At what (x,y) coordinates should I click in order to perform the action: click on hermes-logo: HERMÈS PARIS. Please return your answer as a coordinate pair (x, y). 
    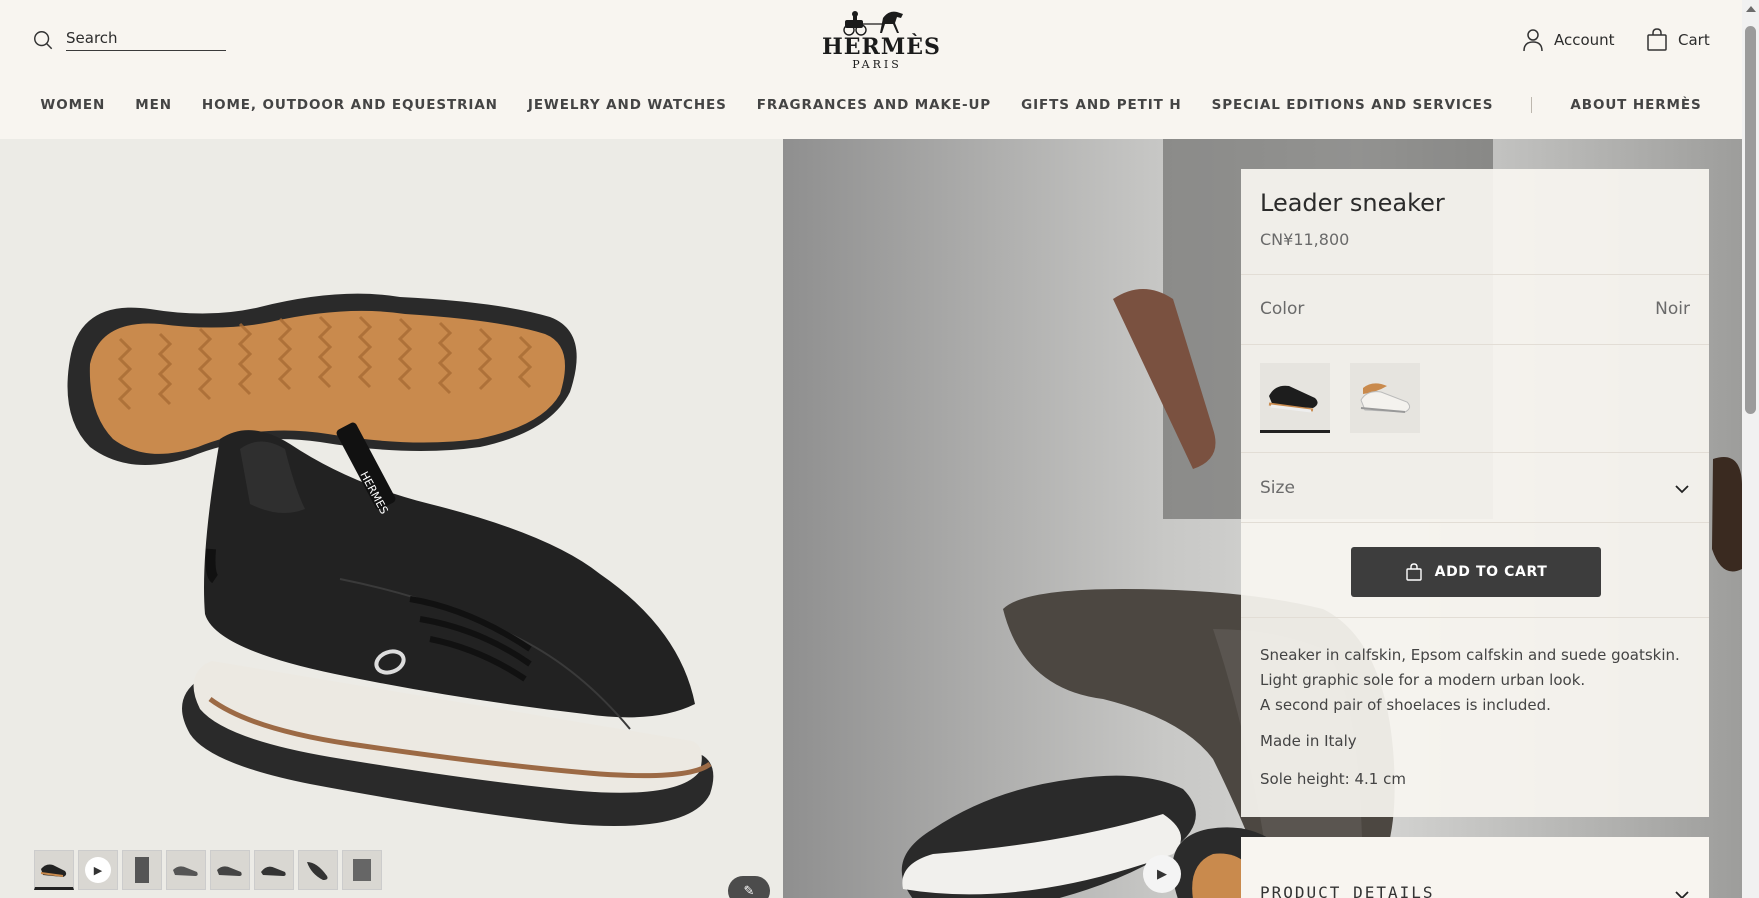
    Looking at the image, I should click on (881, 39).